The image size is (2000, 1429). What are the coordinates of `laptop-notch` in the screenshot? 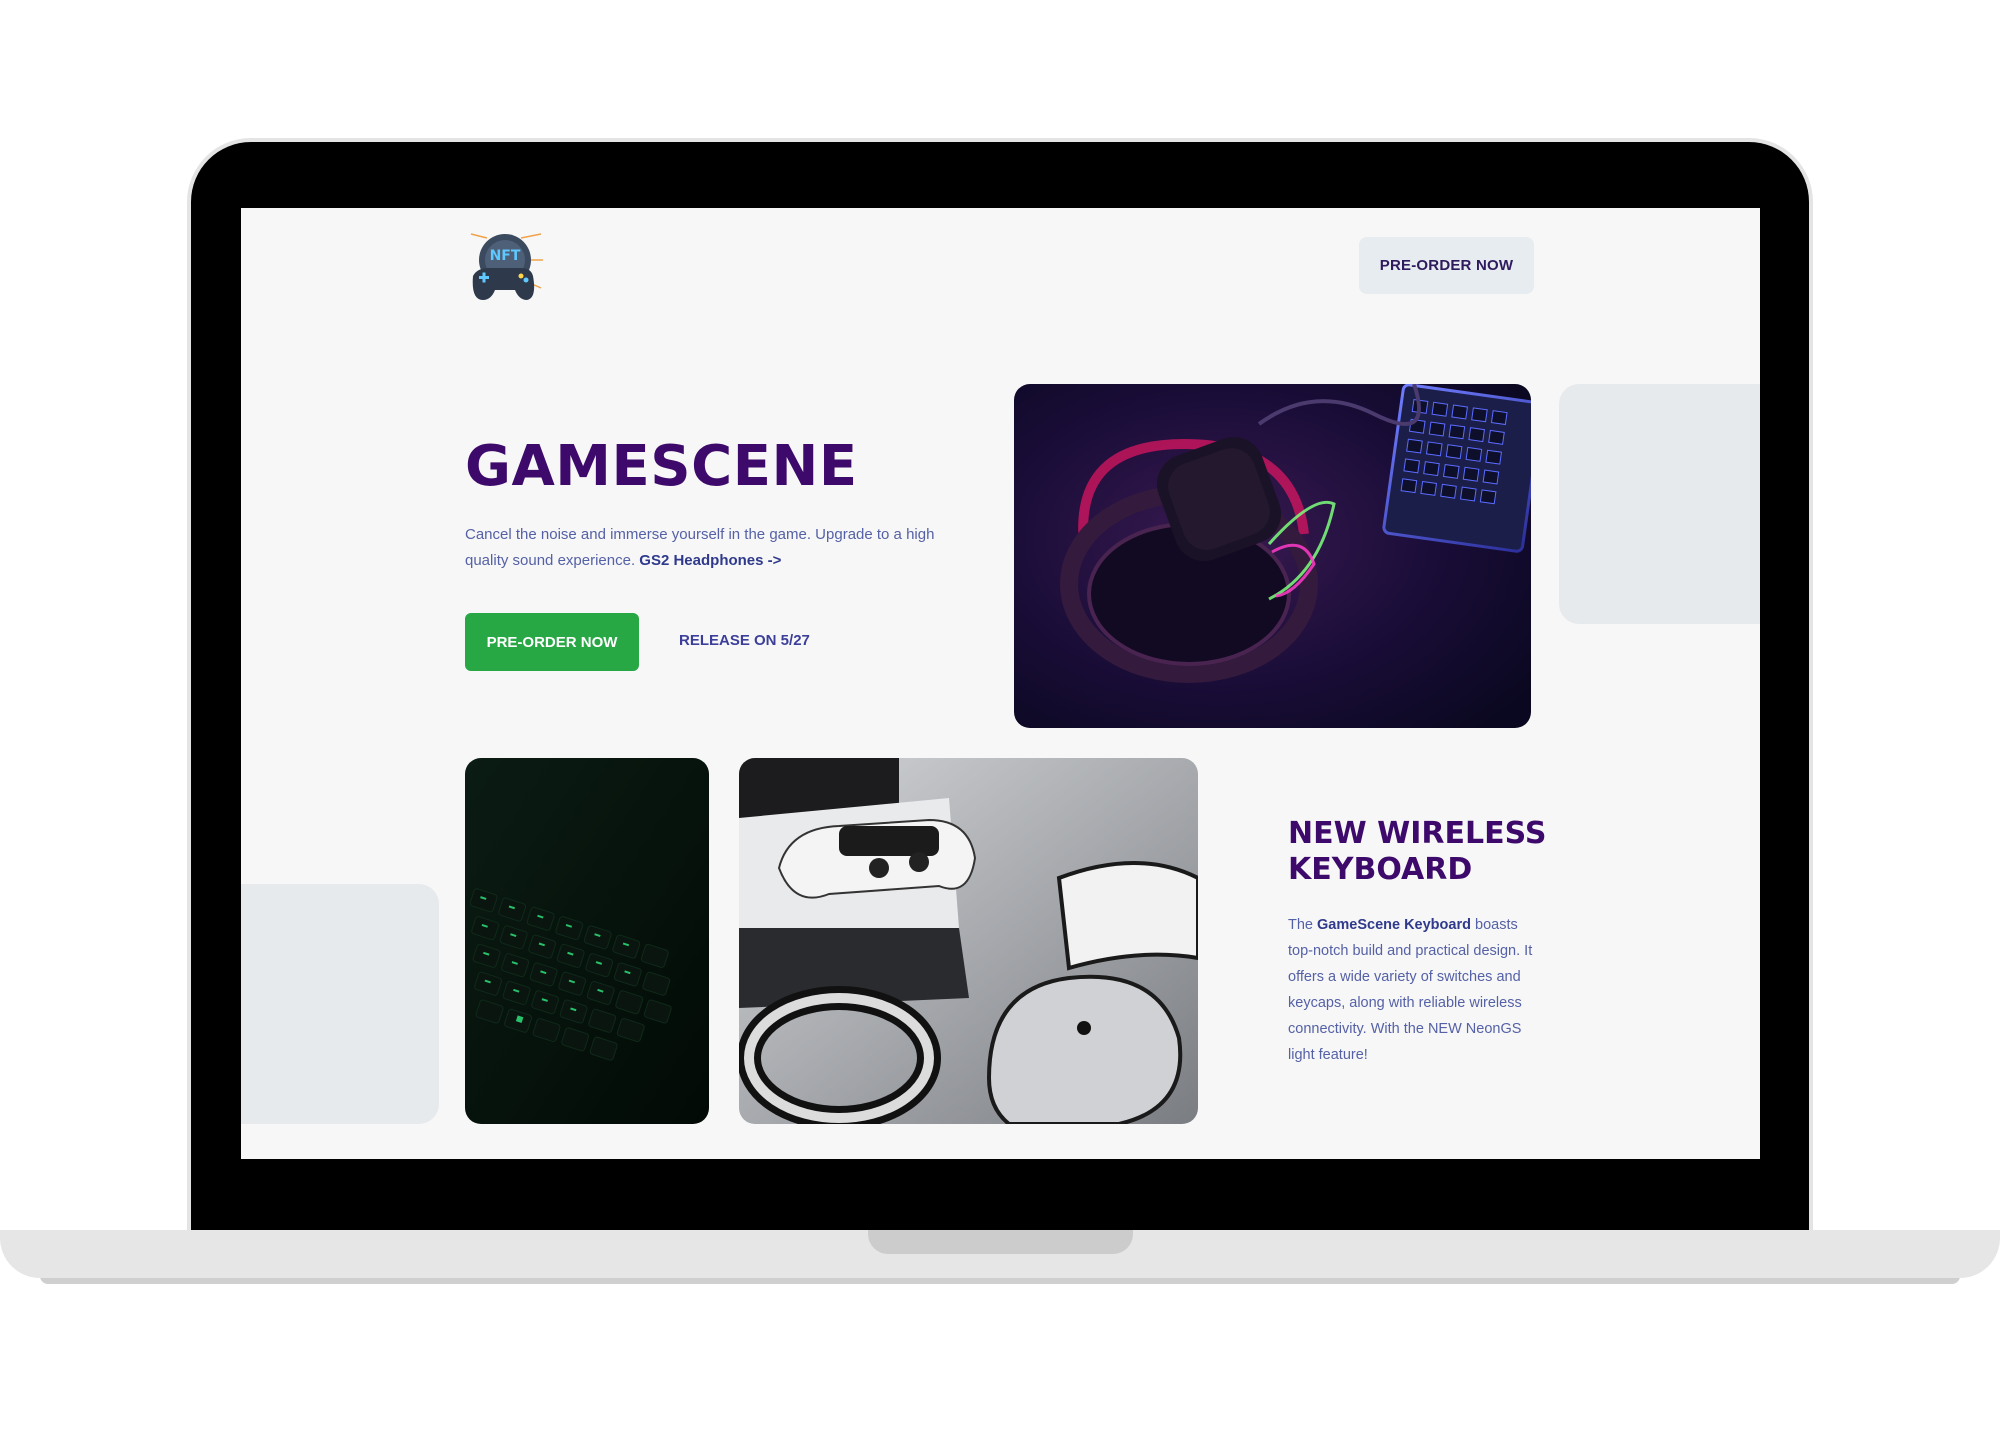 It's located at (1000, 1242).